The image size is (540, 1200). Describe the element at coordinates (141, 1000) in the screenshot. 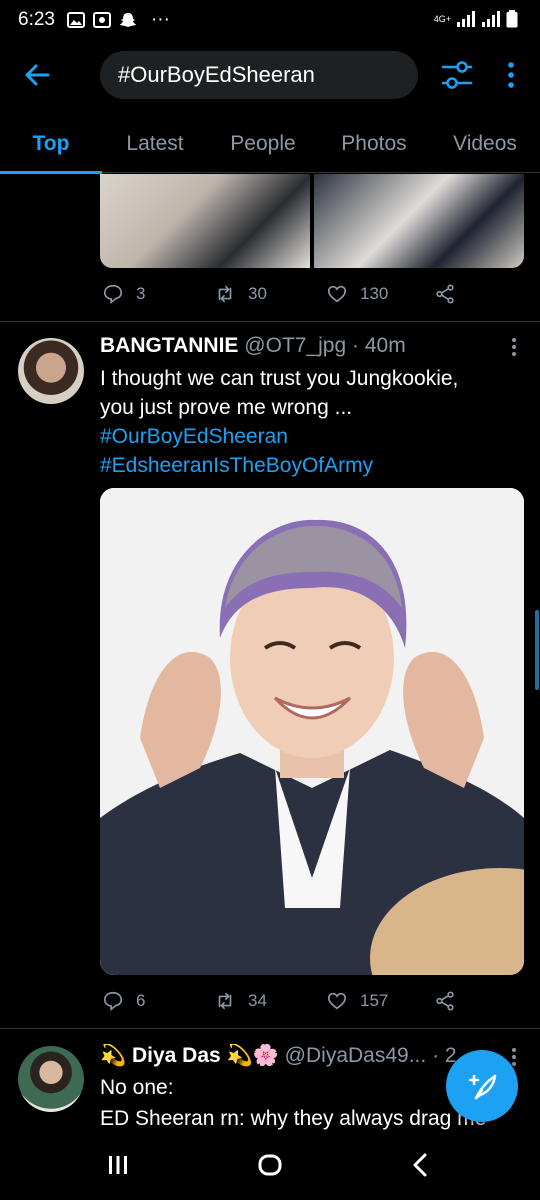

I see `reply-count: 6` at that location.